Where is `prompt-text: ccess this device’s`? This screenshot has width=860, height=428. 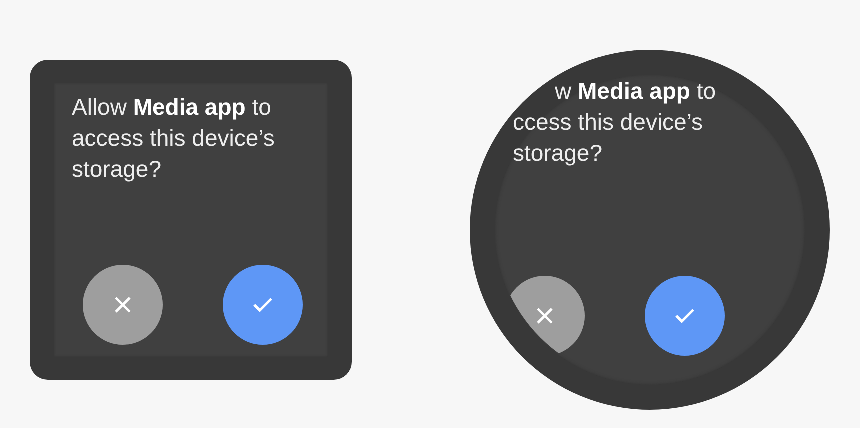
prompt-text: ccess this device’s is located at coordinates (608, 122).